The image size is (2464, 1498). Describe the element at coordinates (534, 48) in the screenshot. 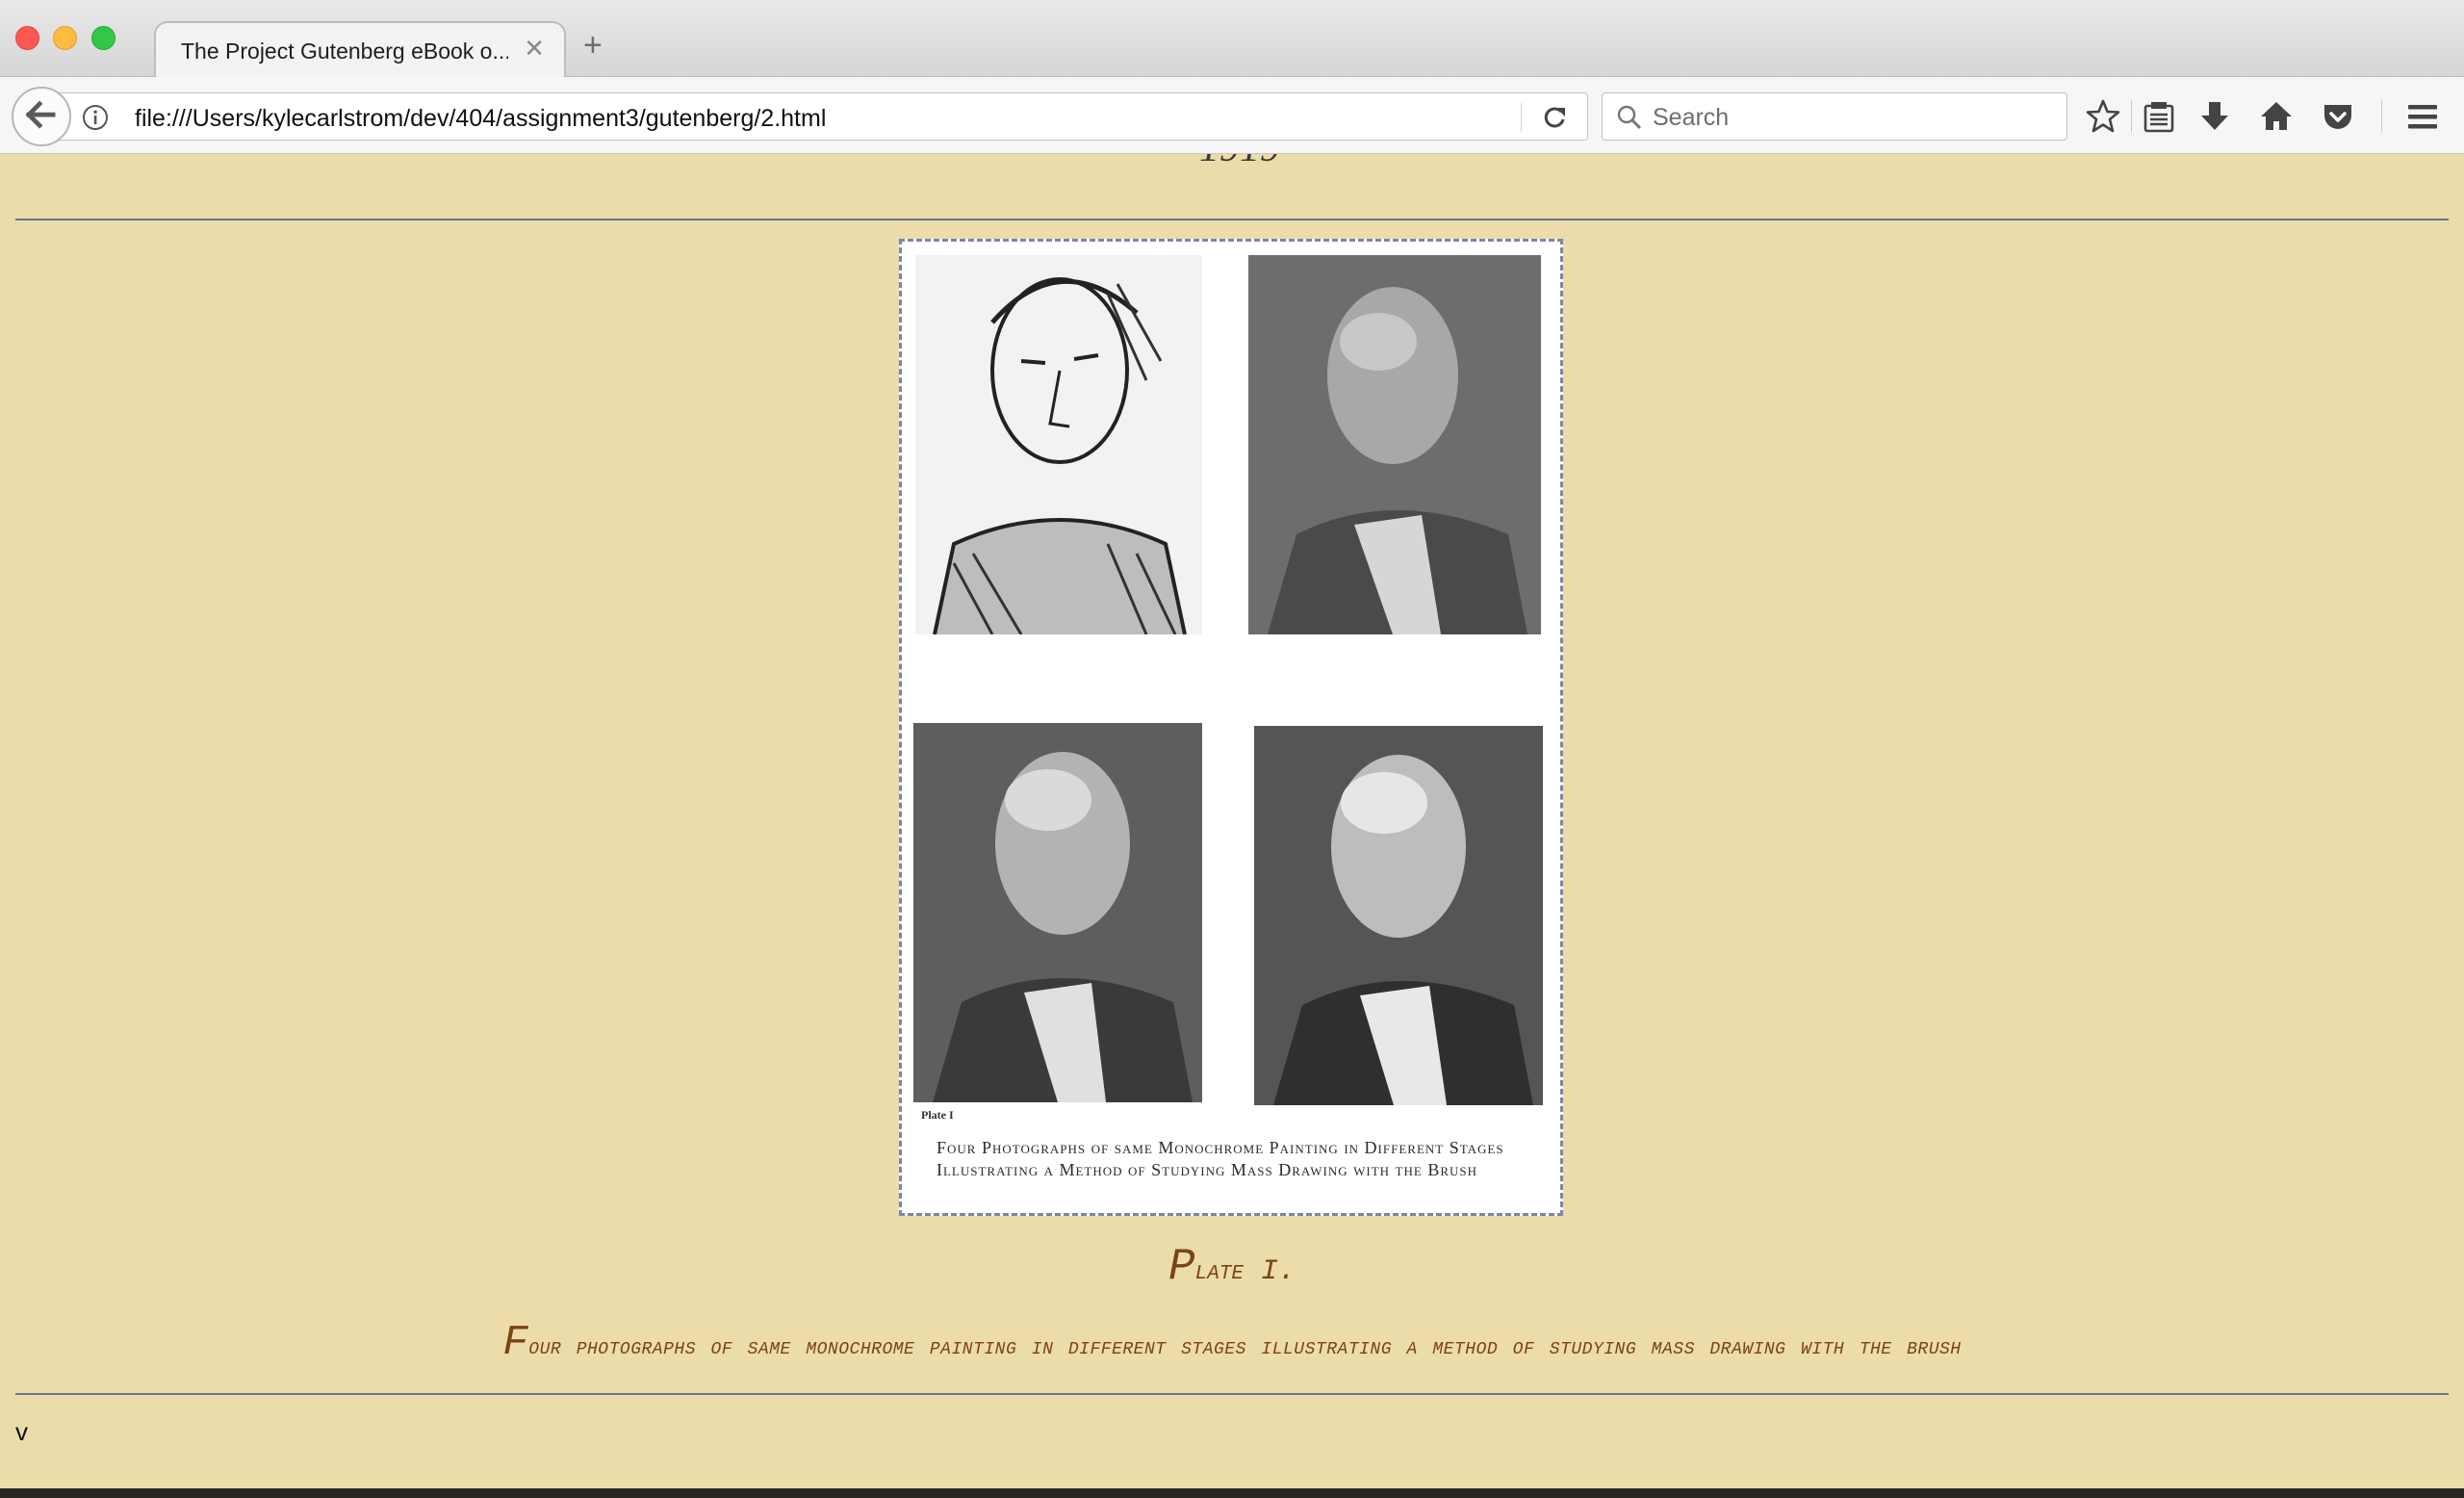

I see `tab-close-icon: ✕` at that location.